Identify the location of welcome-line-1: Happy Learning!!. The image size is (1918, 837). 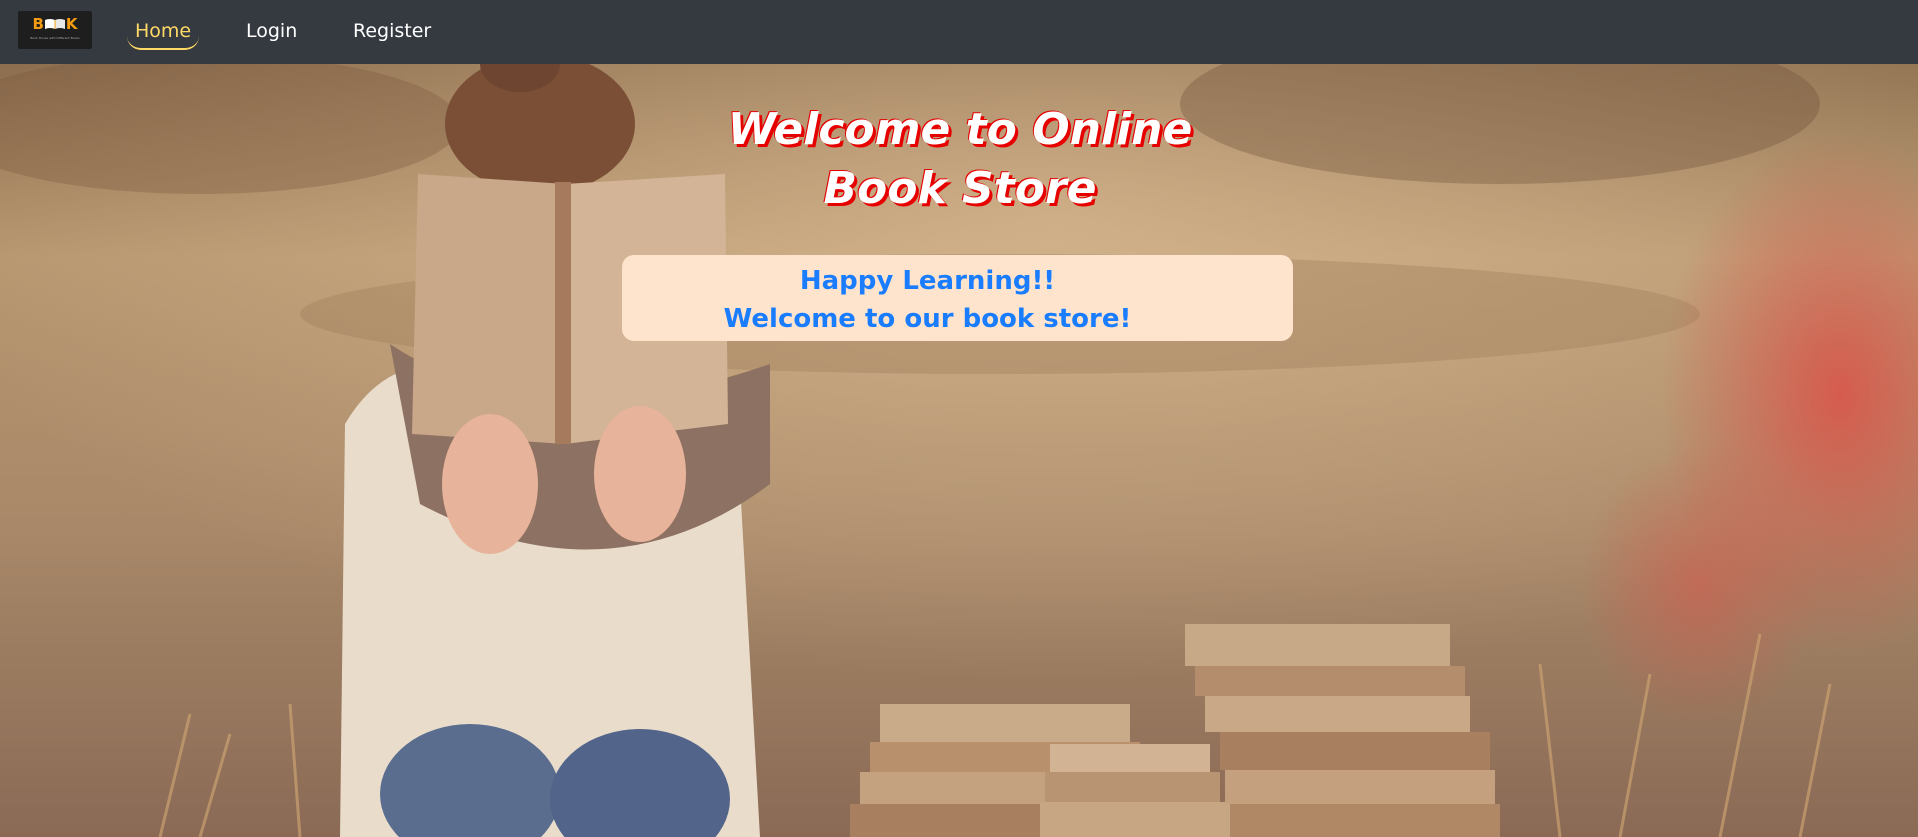
(927, 281).